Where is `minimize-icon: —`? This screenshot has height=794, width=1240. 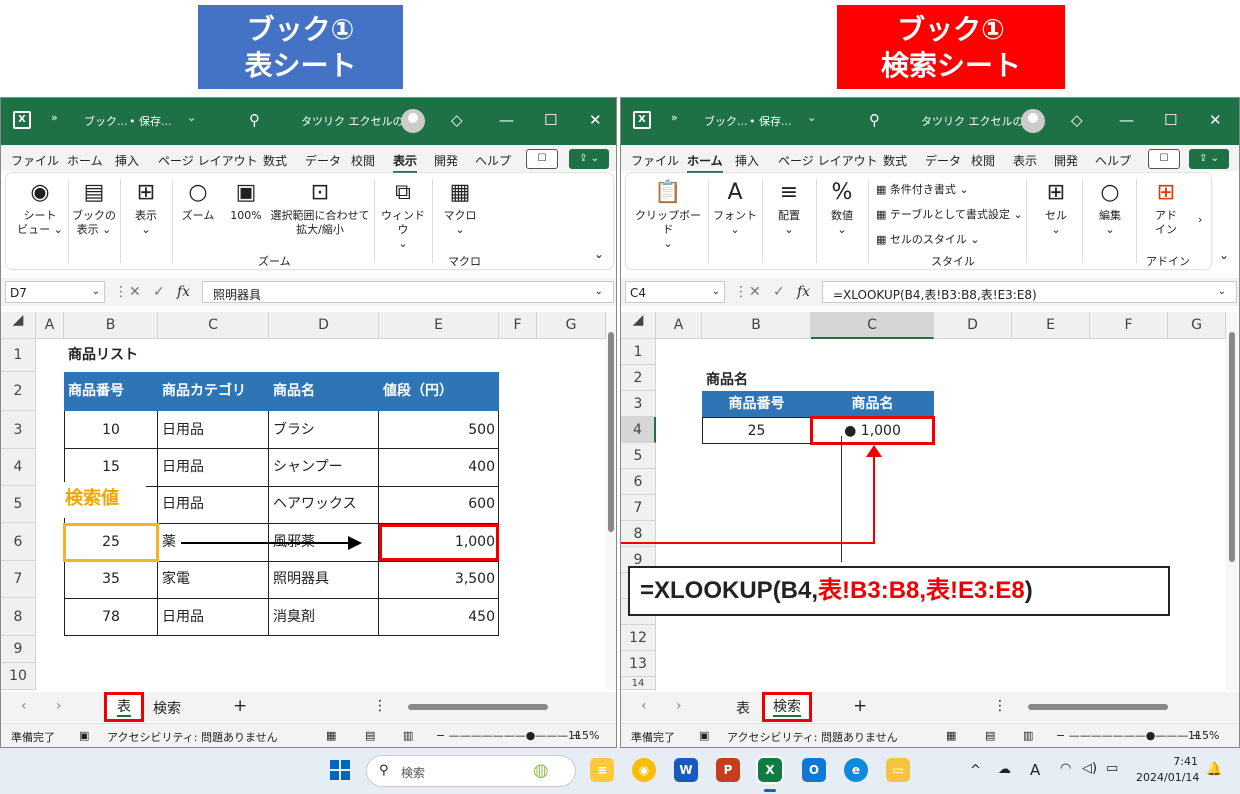 minimize-icon: — is located at coordinates (506, 120).